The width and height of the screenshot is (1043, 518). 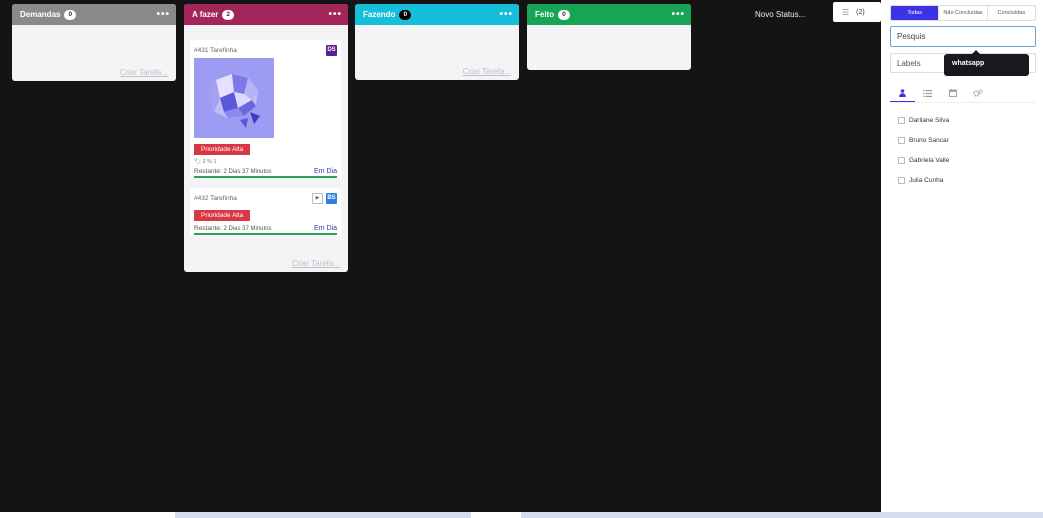 What do you see at coordinates (94, 14) in the screenshot?
I see `column-header: Demandas 0 •••` at bounding box center [94, 14].